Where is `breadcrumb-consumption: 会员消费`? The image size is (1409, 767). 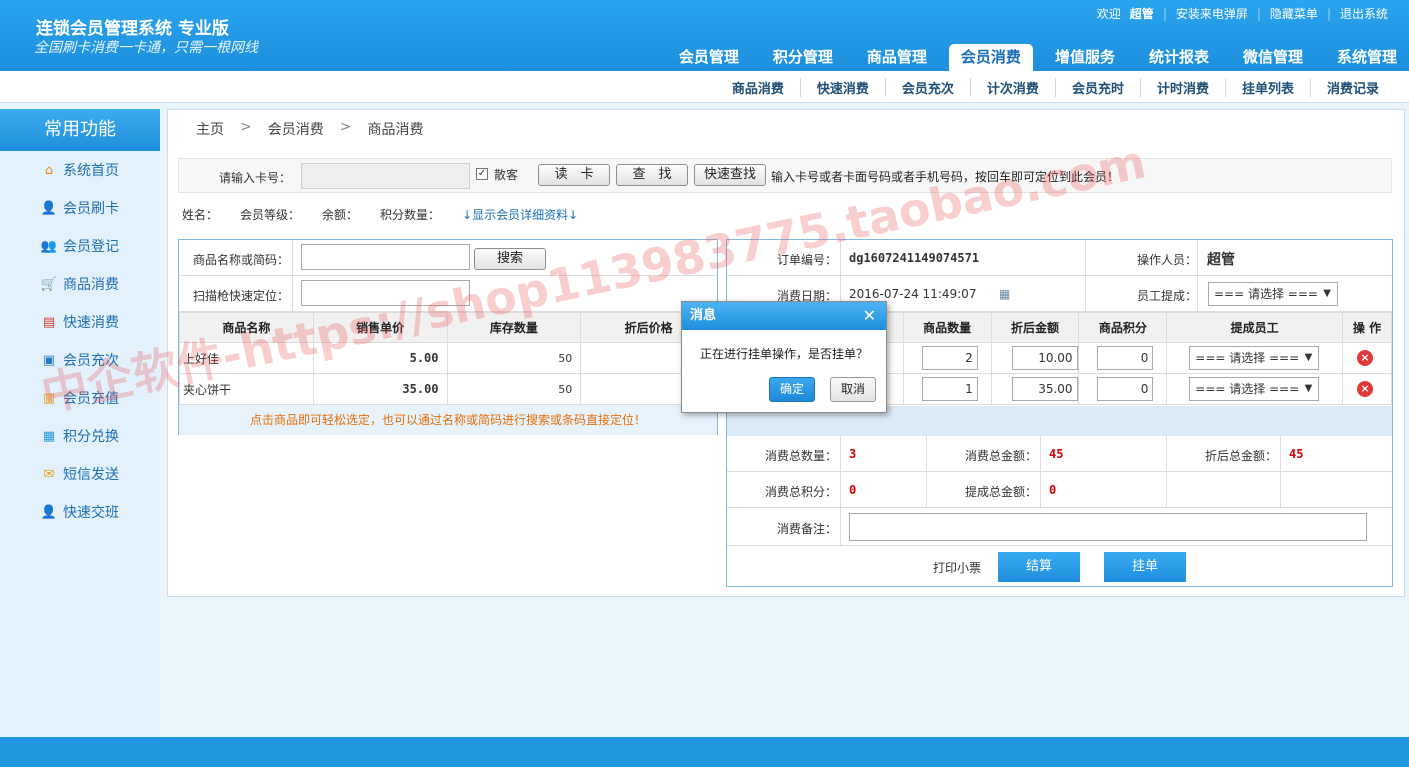 breadcrumb-consumption: 会员消费 is located at coordinates (296, 129).